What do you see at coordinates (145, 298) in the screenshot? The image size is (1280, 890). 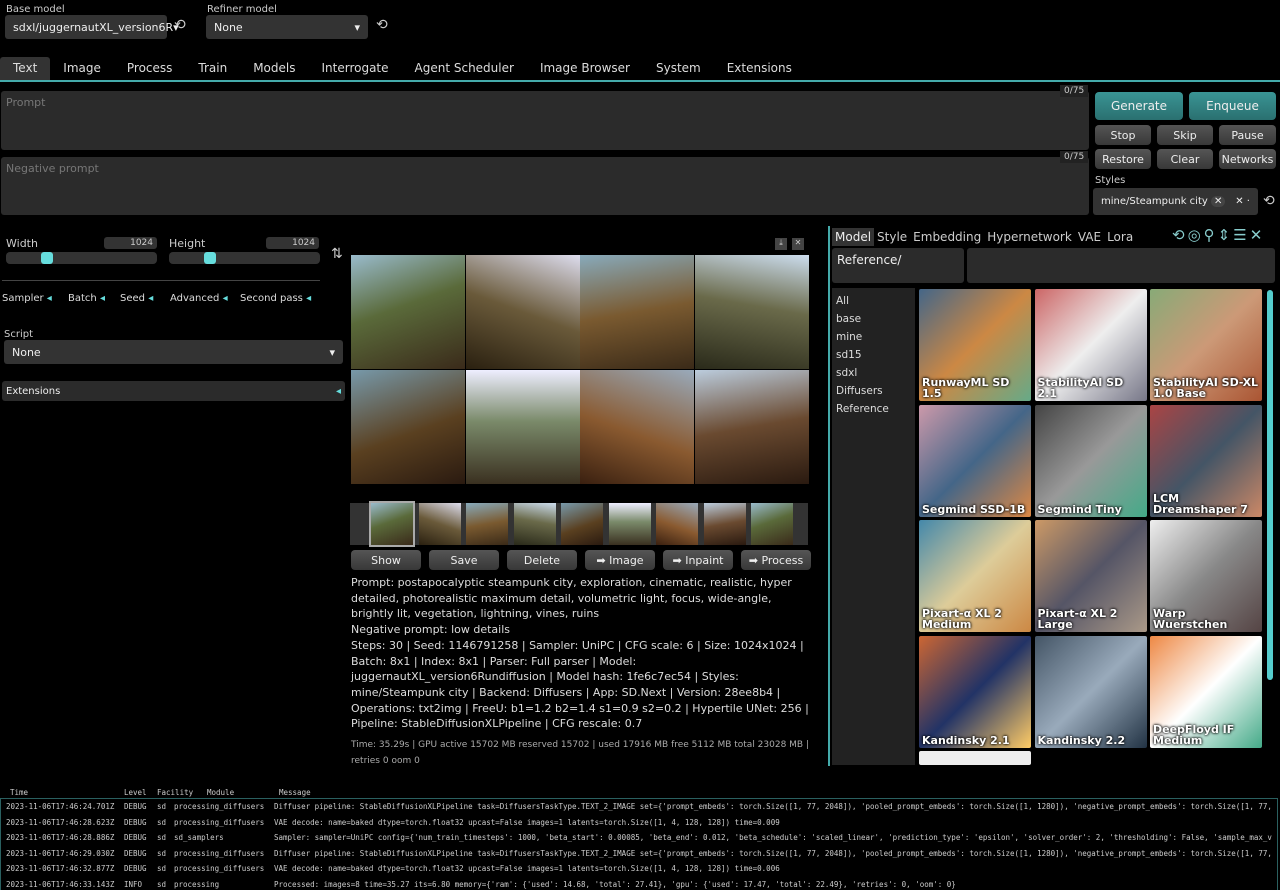 I see `accordion-seed: Seed ◂` at bounding box center [145, 298].